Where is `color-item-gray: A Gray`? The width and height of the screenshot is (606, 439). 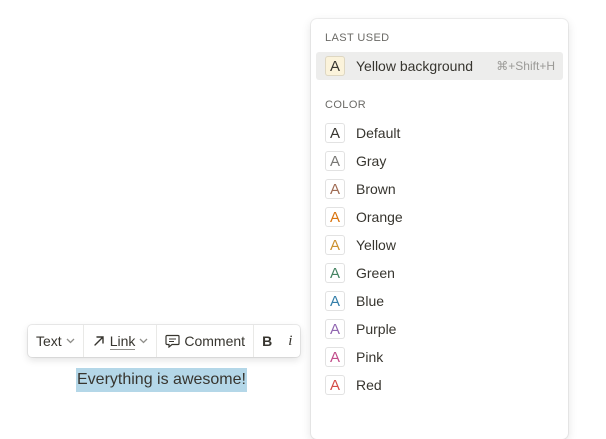
color-item-gray: A Gray is located at coordinates (439, 161).